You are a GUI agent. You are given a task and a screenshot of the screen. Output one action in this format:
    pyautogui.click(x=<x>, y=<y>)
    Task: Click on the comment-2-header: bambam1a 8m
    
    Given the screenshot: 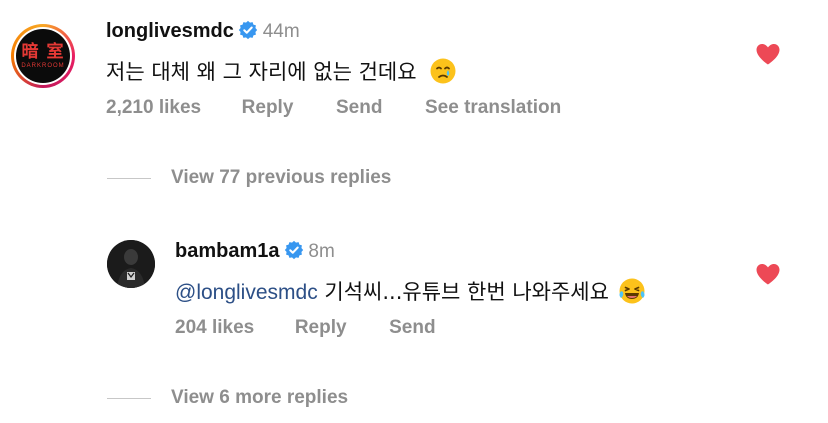 What is the action you would take?
    pyautogui.click(x=255, y=251)
    